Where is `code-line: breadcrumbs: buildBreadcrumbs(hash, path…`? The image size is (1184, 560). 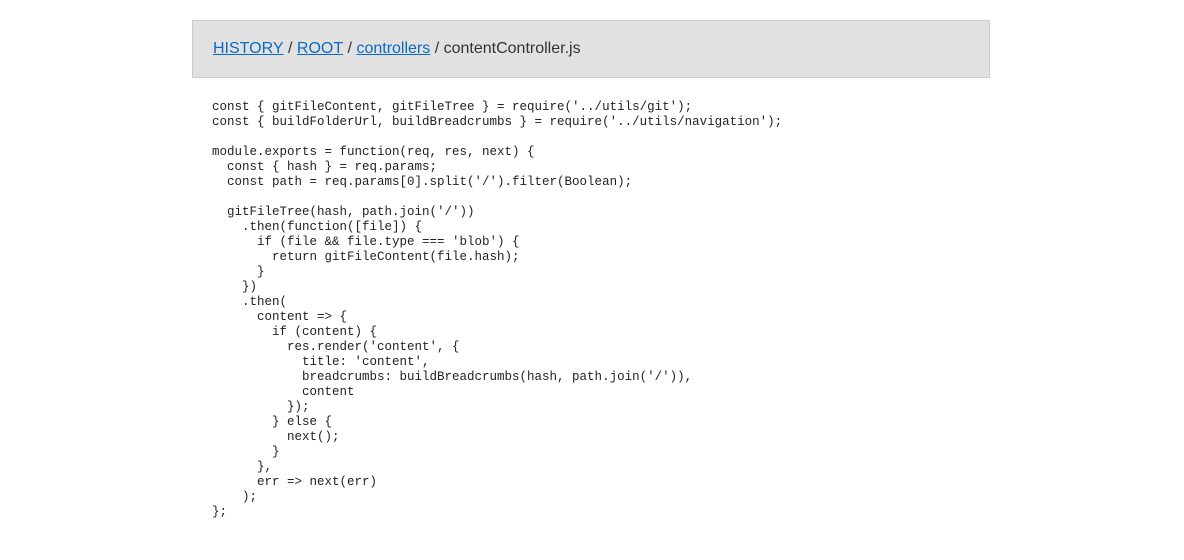
code-line: breadcrumbs: buildBreadcrumbs(hash, path… is located at coordinates (452, 377).